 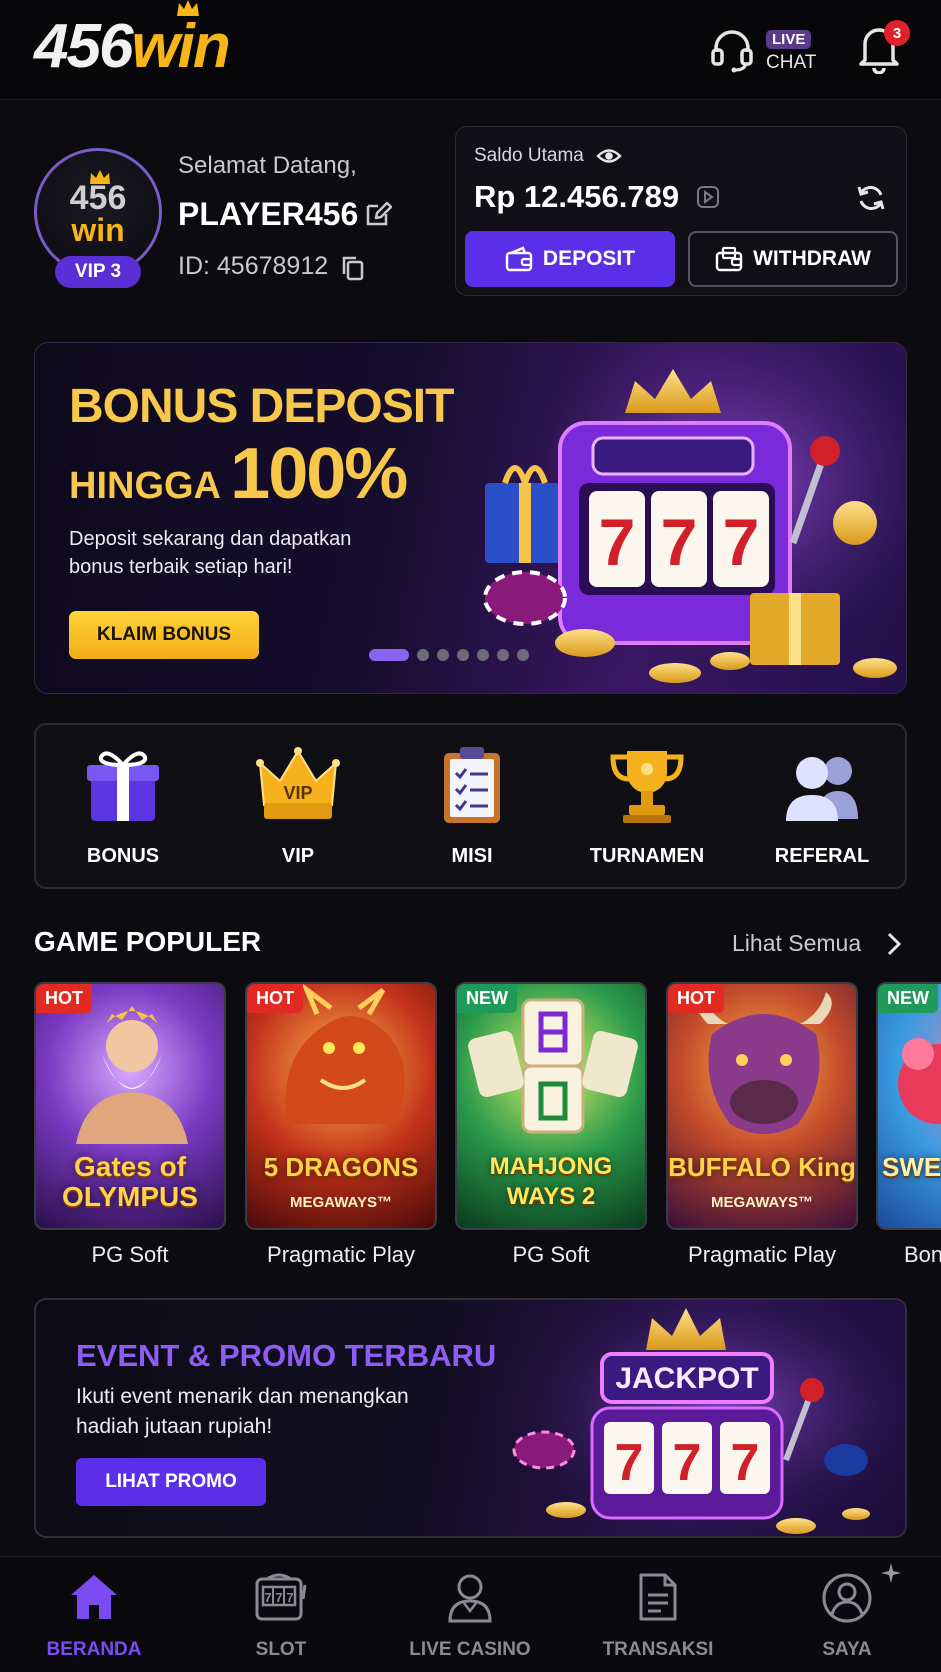 I want to click on promo-title: EVENT & PROMO TERBARU, so click(x=286, y=1355).